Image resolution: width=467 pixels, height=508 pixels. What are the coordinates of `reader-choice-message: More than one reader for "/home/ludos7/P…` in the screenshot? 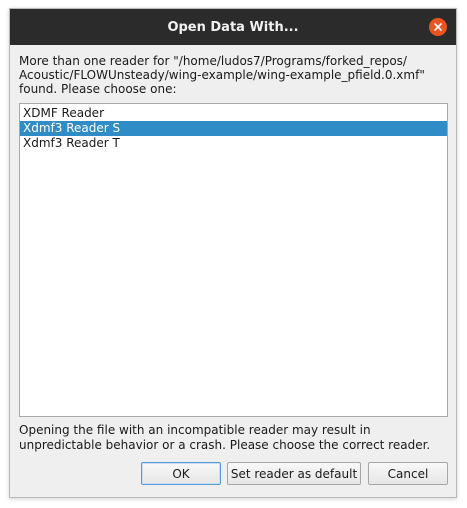 It's located at (234, 75).